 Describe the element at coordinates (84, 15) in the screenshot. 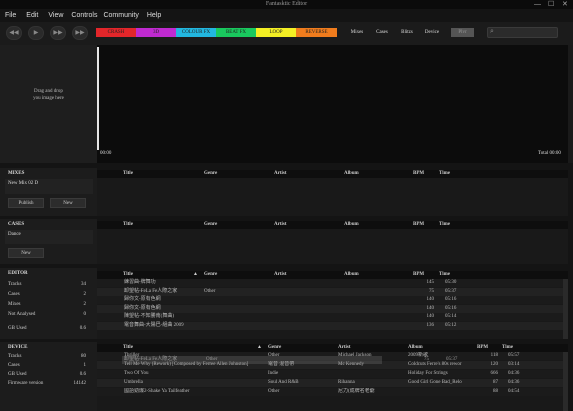

I see `menu-controls: Controls` at that location.